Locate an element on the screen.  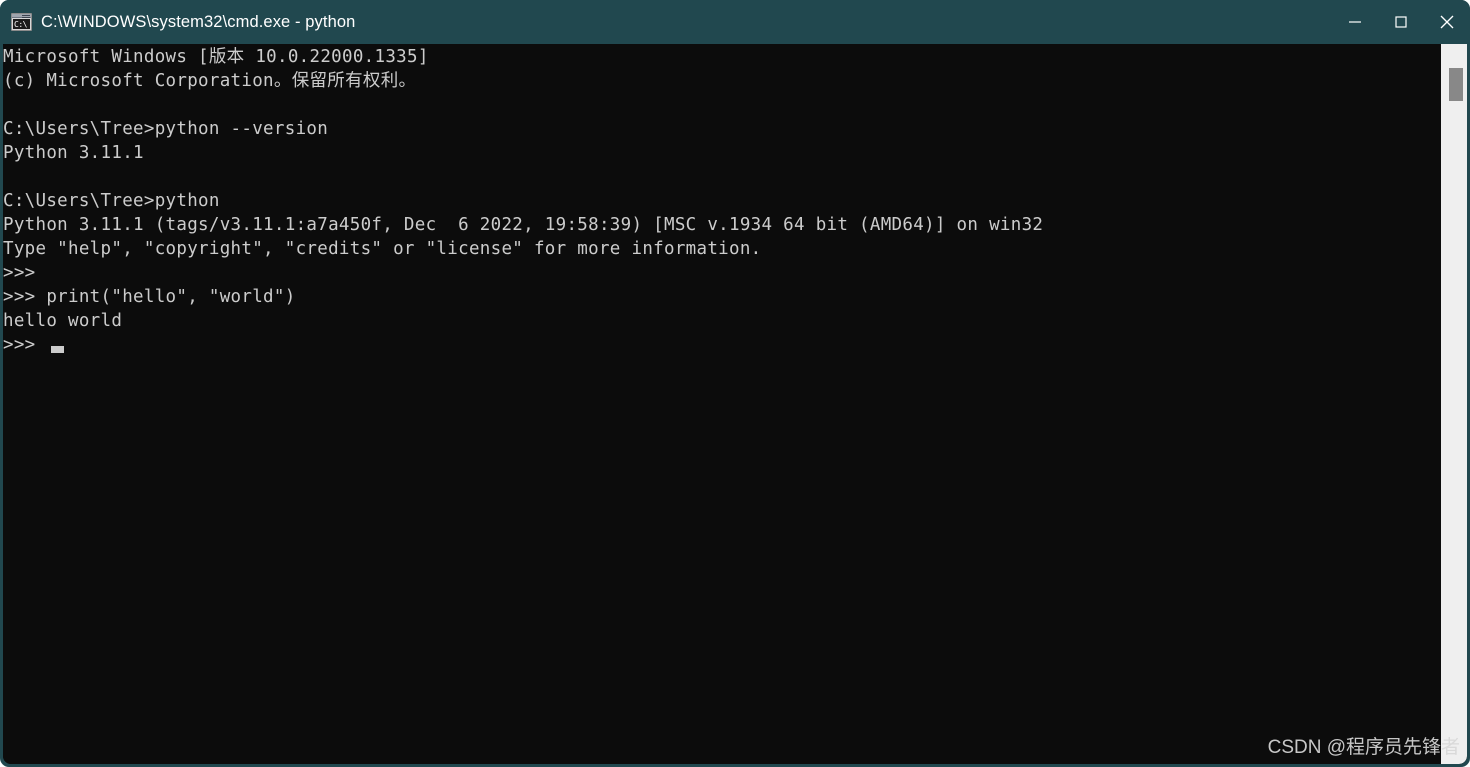
icon-titlebar-strip is located at coordinates (21, 16).